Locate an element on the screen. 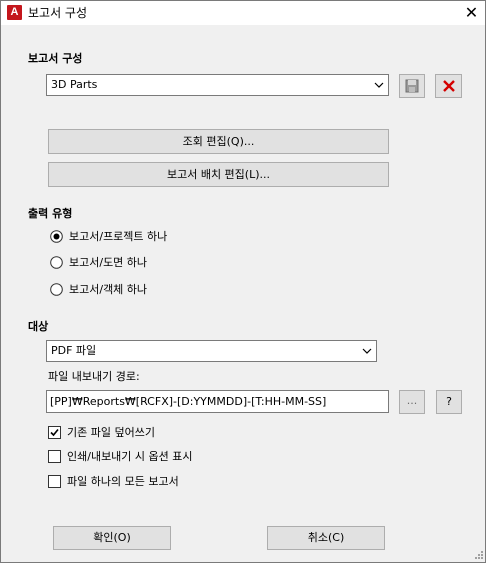 Image resolution: width=486 pixels, height=563 pixels. report-config-heading: 보고서 구성 is located at coordinates (55, 58).